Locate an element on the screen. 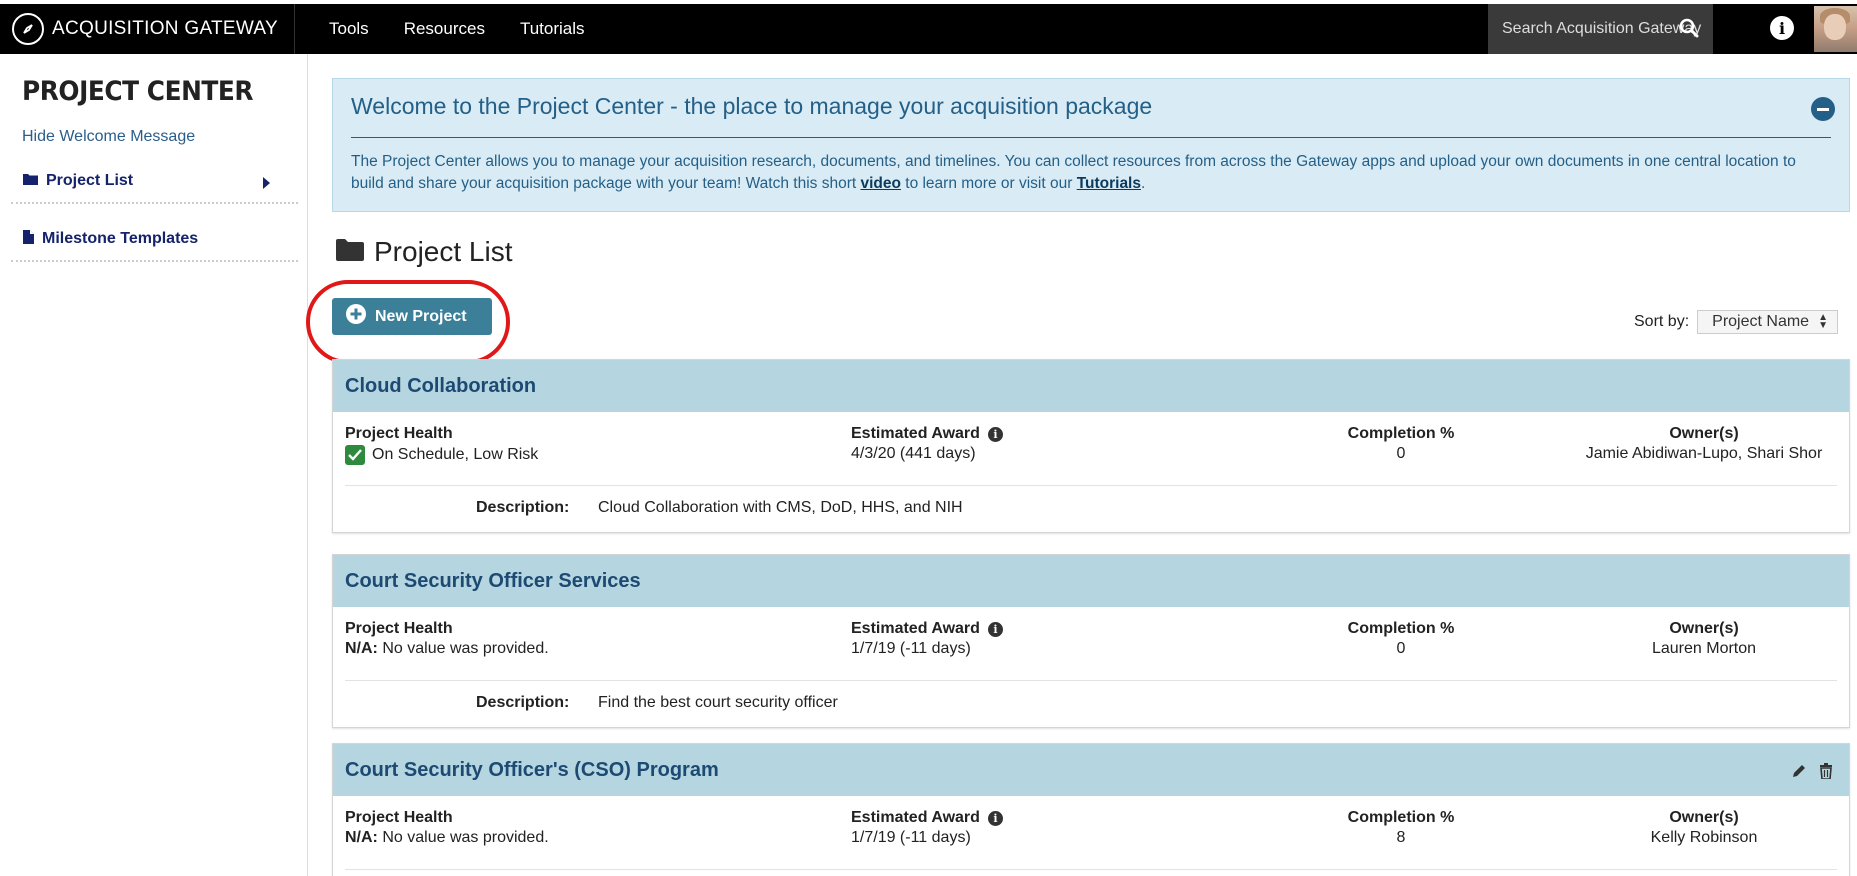 Image resolution: width=1857 pixels, height=876 pixels. sort-control: Sort by: Project Name ▲ ▼ is located at coordinates (1736, 322).